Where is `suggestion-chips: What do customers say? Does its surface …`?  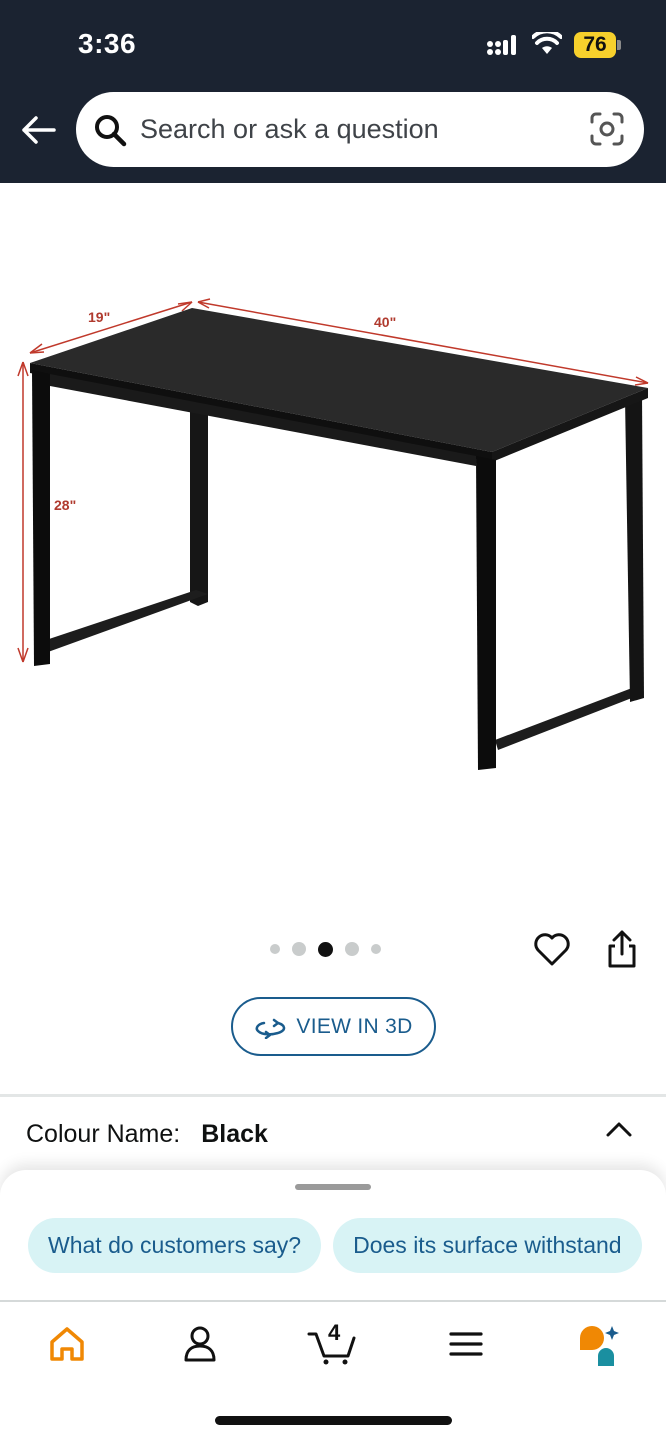
suggestion-chips: What do customers say? Does its surface … is located at coordinates (335, 1245).